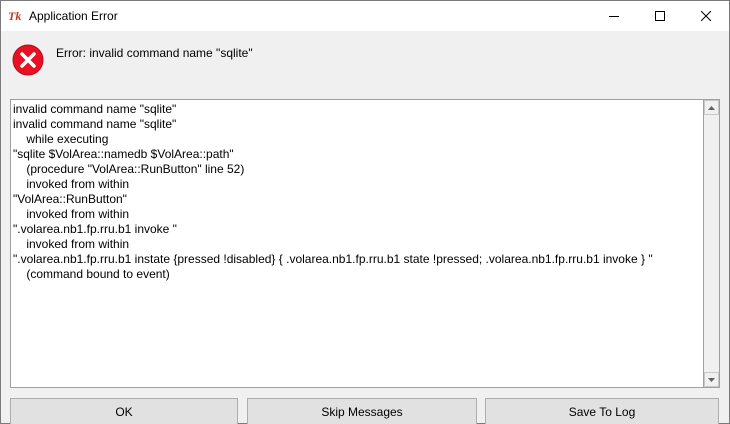 The width and height of the screenshot is (730, 424). Describe the element at coordinates (91, 274) in the screenshot. I see `details-line: (command bound to event)` at that location.